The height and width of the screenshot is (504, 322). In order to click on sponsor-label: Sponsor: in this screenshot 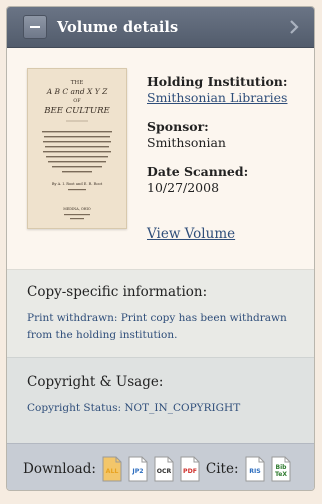, I will do `click(178, 126)`.